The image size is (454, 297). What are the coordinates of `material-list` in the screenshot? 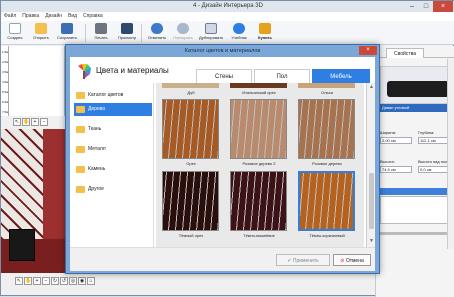 It's located at (416, 210).